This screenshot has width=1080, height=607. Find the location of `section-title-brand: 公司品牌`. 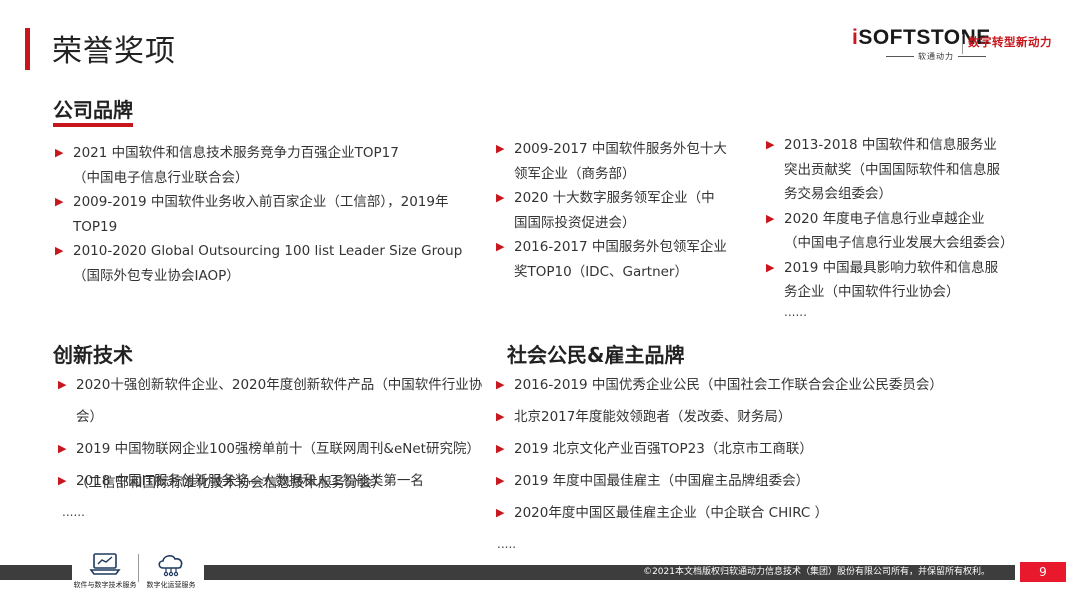

section-title-brand: 公司品牌 is located at coordinates (93, 110).